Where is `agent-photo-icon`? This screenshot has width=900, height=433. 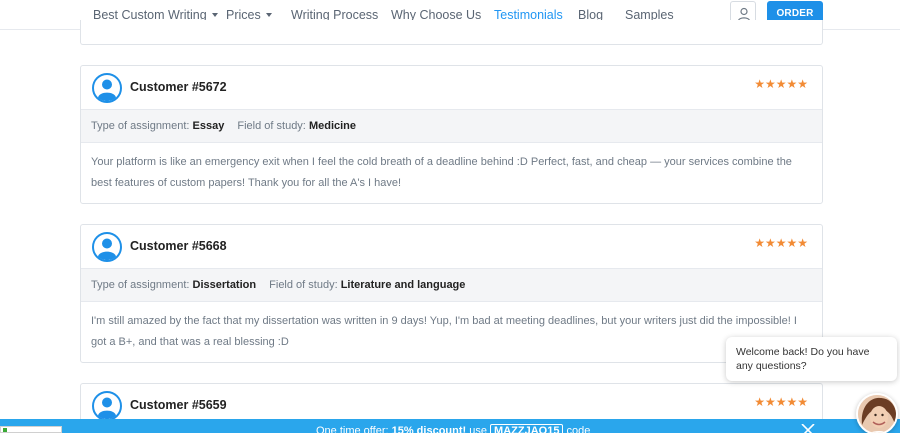
agent-photo-icon is located at coordinates (877, 414).